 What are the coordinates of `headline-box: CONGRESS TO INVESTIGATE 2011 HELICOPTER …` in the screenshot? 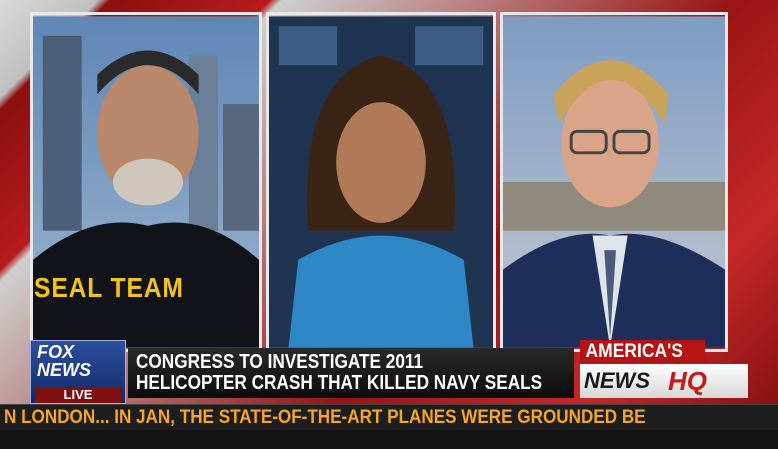 It's located at (351, 373).